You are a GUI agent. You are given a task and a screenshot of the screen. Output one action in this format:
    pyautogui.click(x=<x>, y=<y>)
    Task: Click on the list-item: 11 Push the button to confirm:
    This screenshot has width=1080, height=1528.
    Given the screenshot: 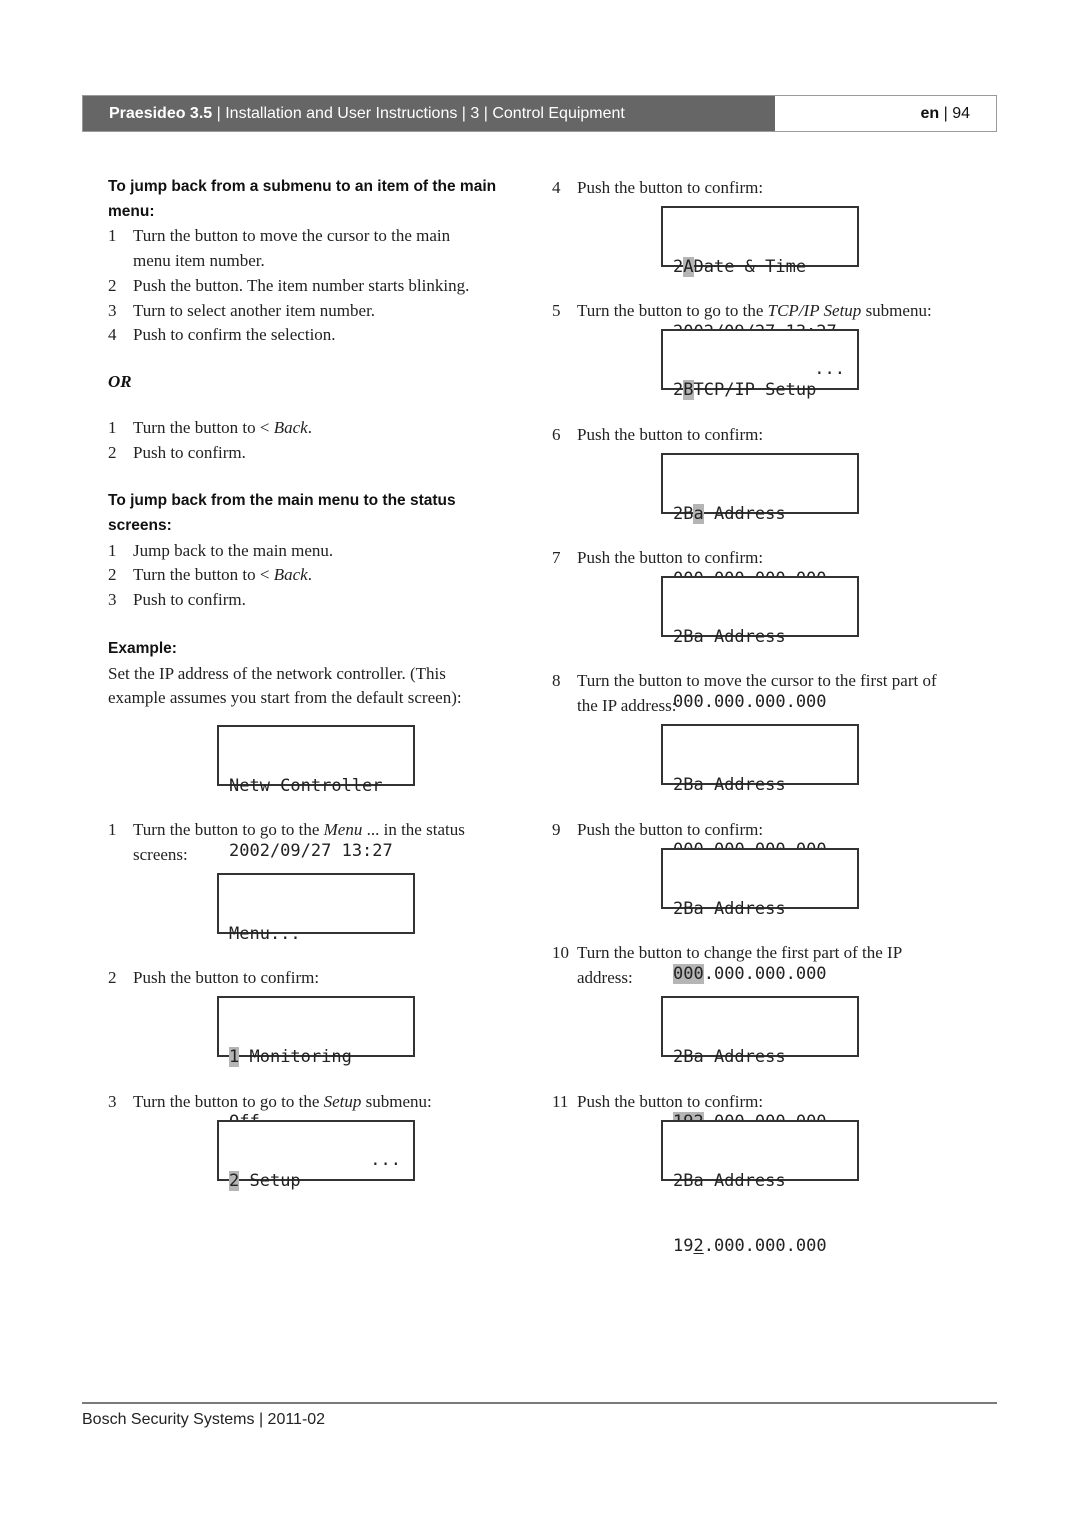 What is the action you would take?
    pyautogui.click(x=658, y=1101)
    